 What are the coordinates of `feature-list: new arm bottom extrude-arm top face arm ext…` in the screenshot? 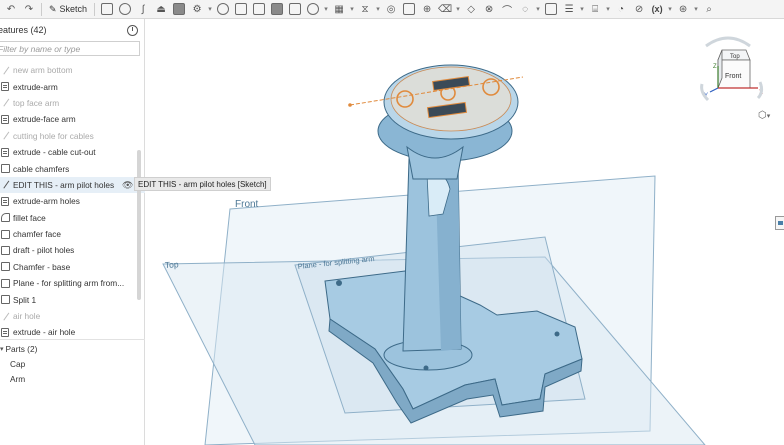 It's located at (72, 201).